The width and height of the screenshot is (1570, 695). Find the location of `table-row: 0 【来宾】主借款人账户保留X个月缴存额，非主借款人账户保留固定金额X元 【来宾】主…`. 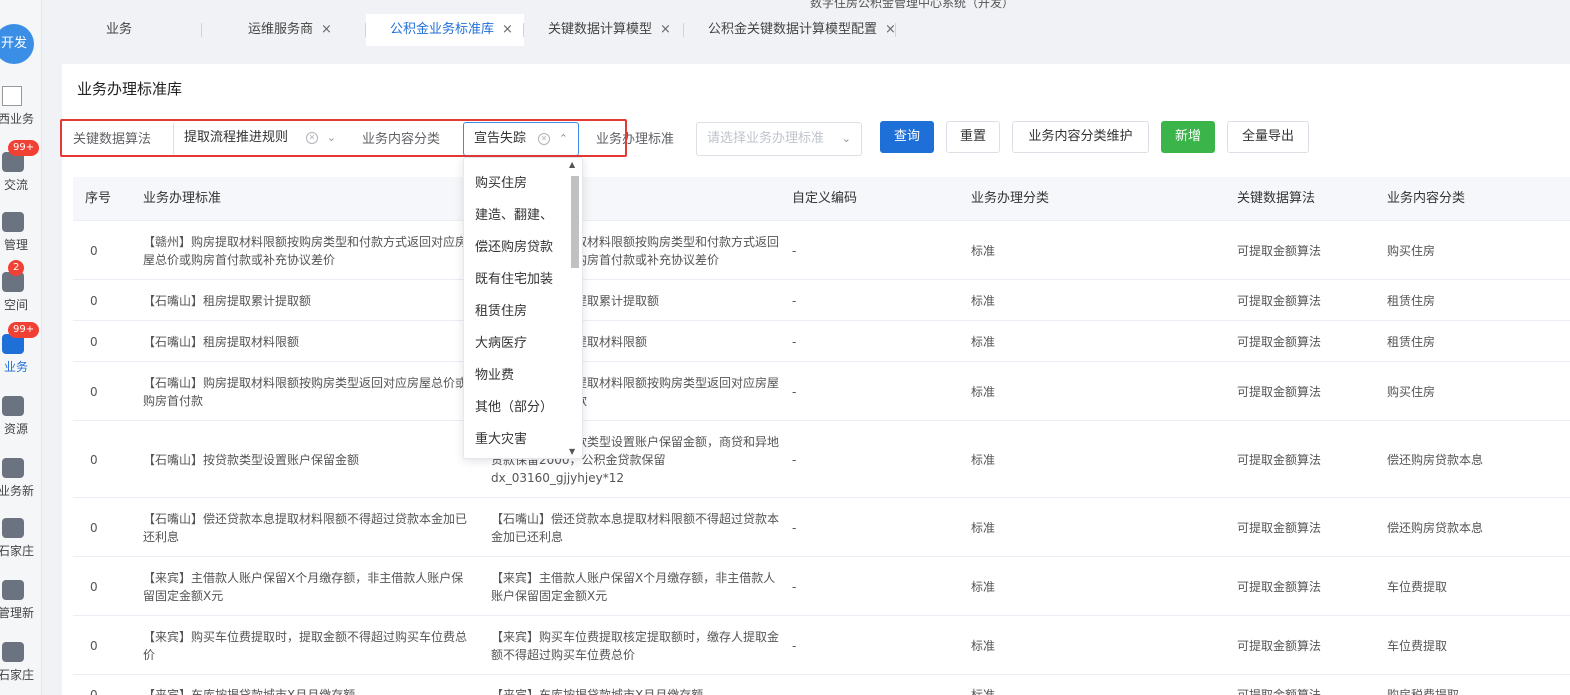

table-row: 0 【来宾】主借款人账户保留X个月缴存额，非主借款人账户保留固定金额X元 【来宾】主… is located at coordinates (821, 586).